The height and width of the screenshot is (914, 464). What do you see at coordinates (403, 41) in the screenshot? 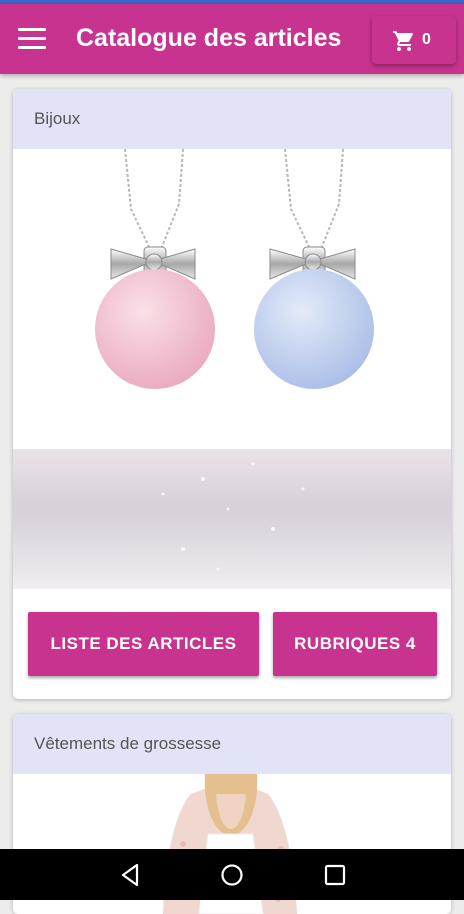
I see `cart-icon` at bounding box center [403, 41].